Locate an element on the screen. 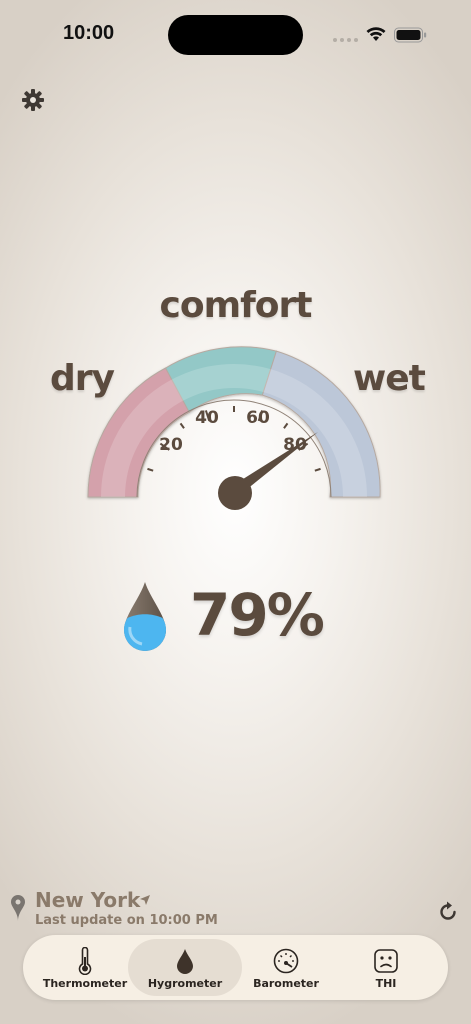  refresh-icon is located at coordinates (448, 912).